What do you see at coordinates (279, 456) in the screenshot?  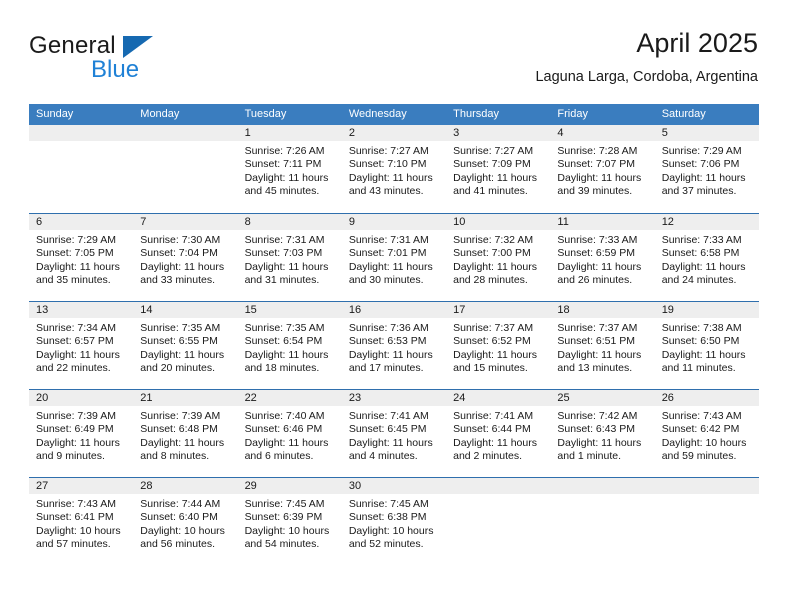 I see `day-detail-line: and 6 minutes.` at bounding box center [279, 456].